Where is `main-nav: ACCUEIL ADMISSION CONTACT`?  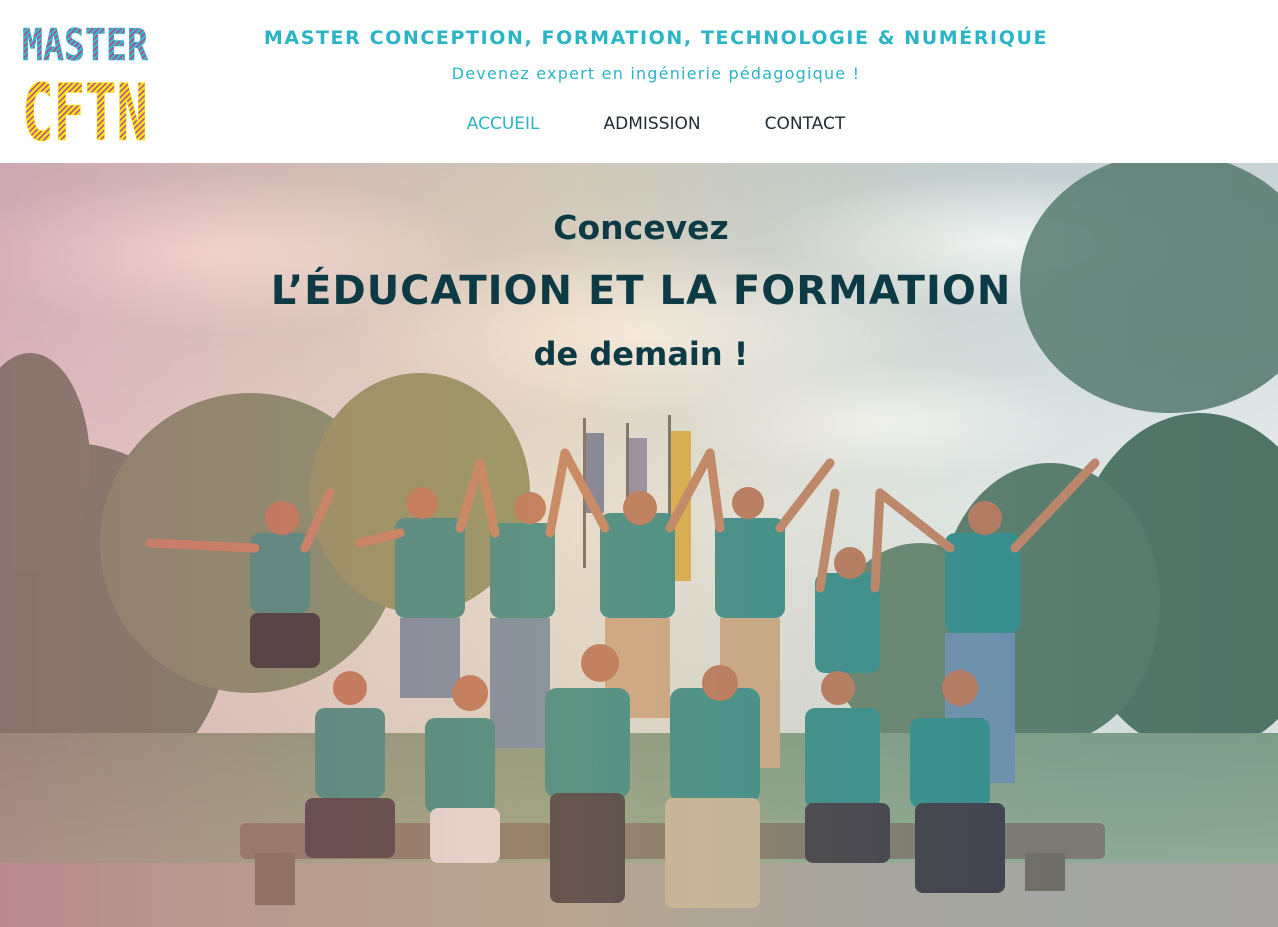 main-nav: ACCUEIL ADMISSION CONTACT is located at coordinates (639, 124).